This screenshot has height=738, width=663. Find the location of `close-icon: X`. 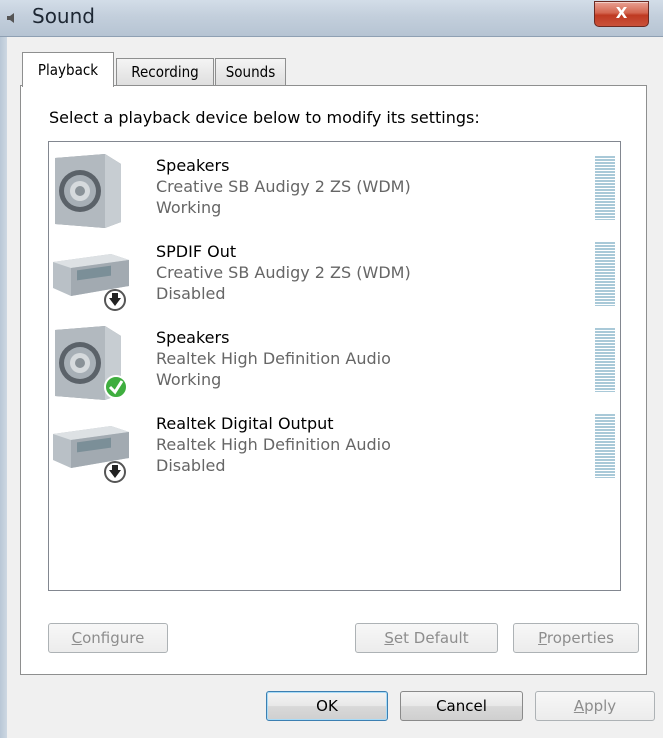

close-icon: X is located at coordinates (621, 13).